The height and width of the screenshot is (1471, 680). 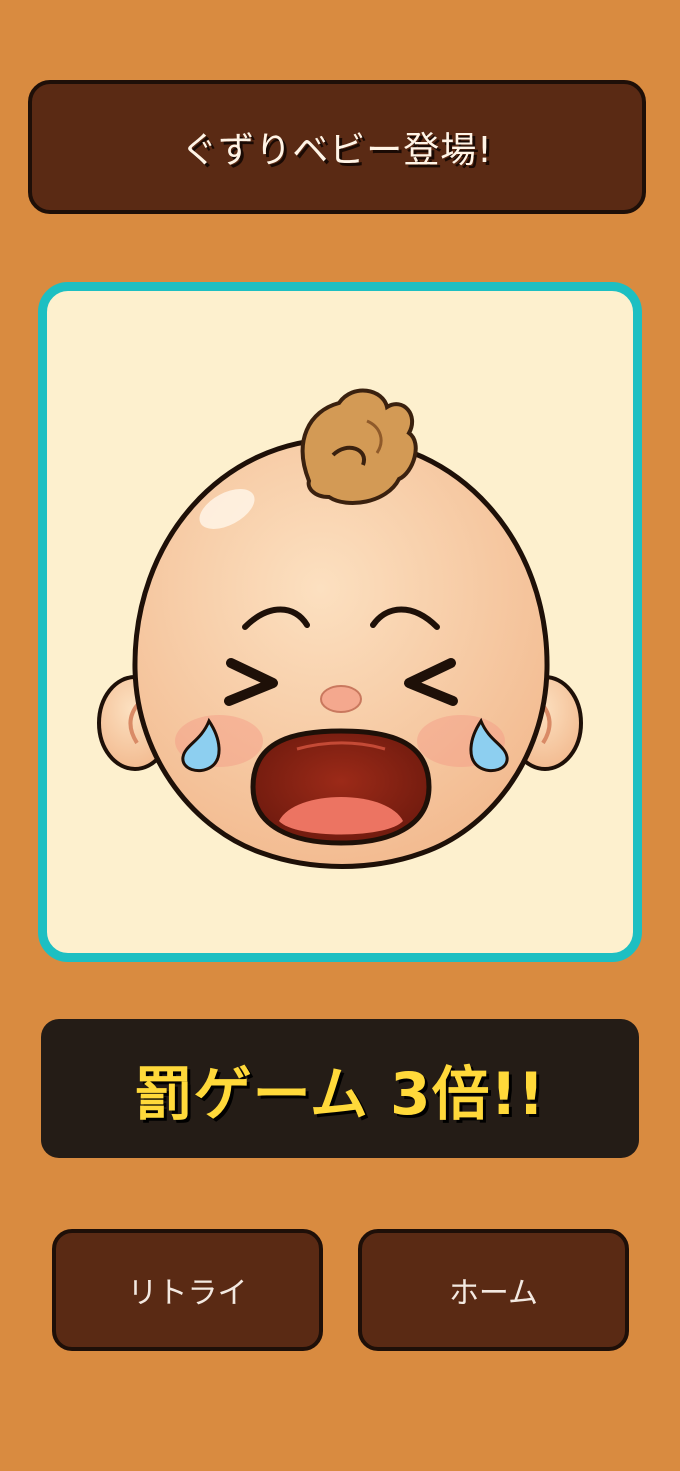 I want to click on home-button: ホーム, so click(x=493, y=1290).